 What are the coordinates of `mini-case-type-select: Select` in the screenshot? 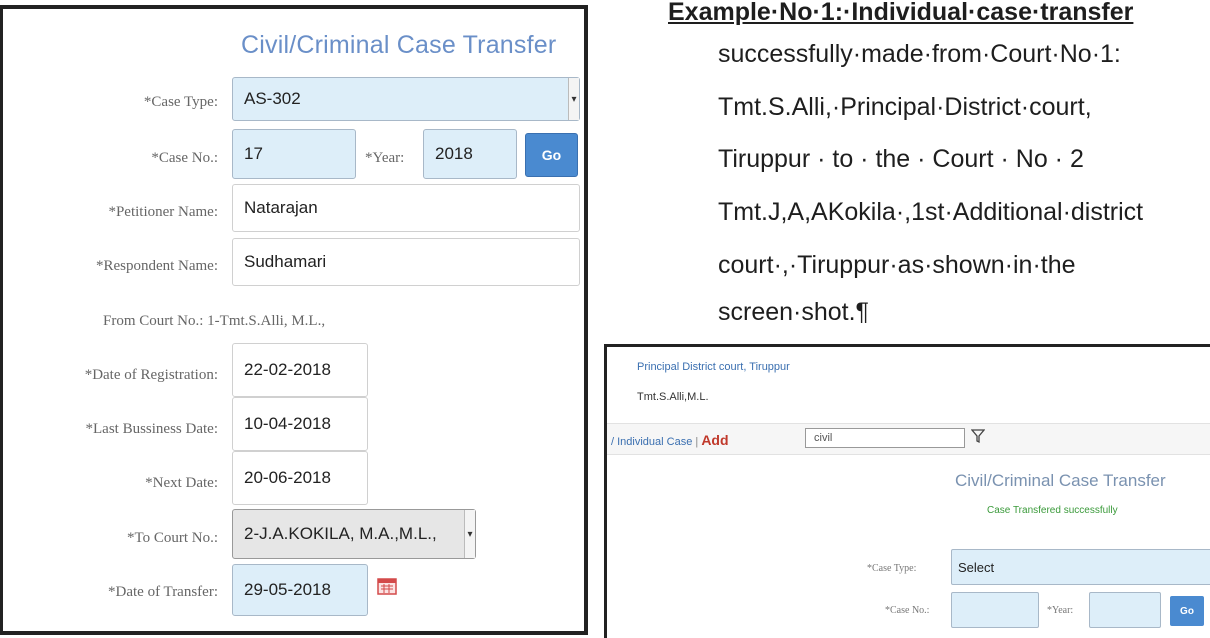 It's located at (1080, 567).